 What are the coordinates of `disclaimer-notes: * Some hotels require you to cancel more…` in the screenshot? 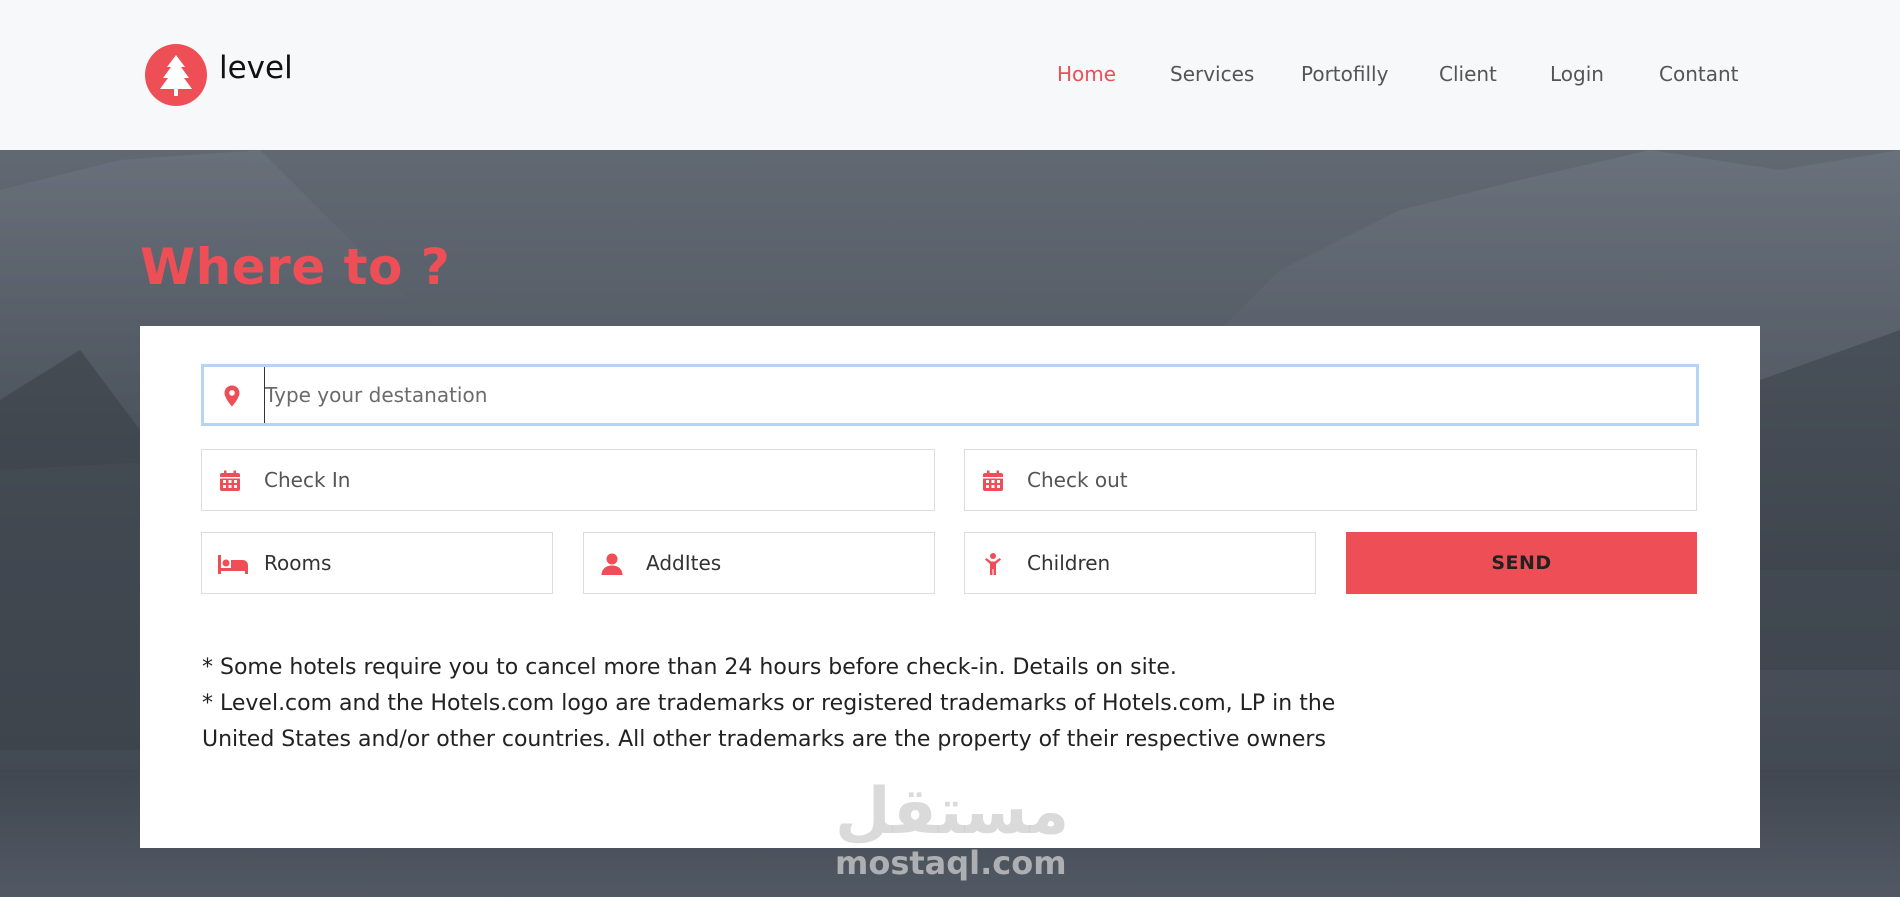 It's located at (777, 704).